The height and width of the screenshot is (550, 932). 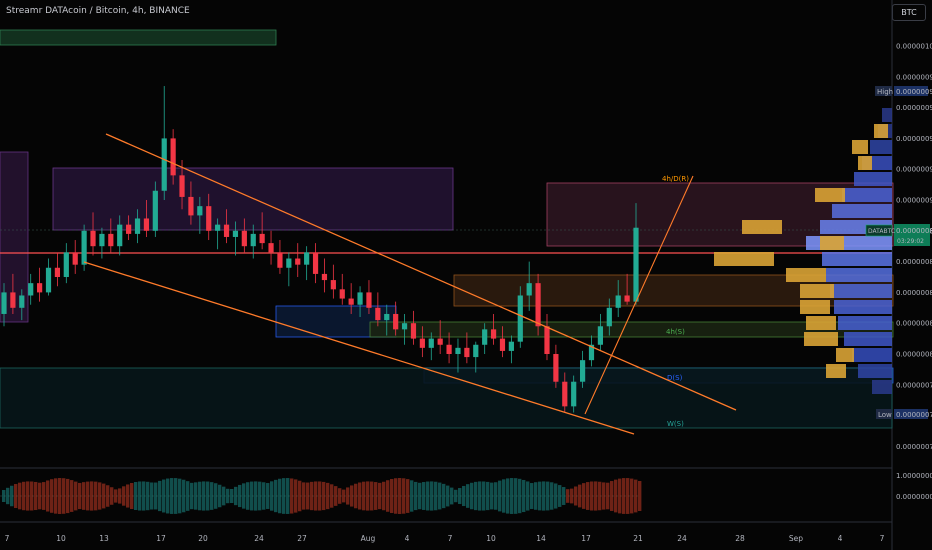 What do you see at coordinates (914, 355) in the screenshot?
I see `price-tick-10: 0.00000080` at bounding box center [914, 355].